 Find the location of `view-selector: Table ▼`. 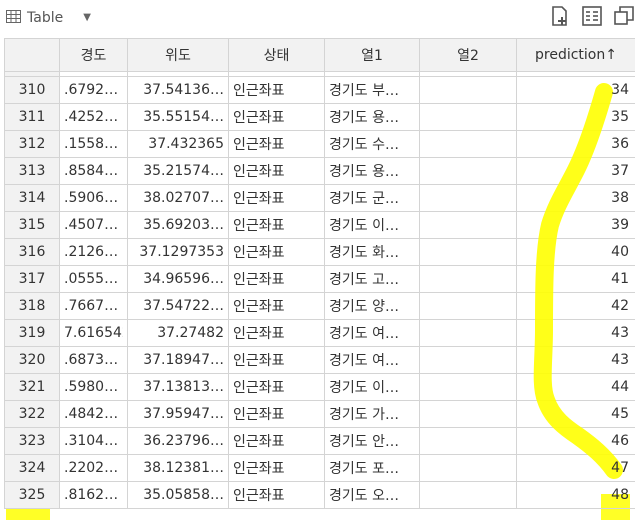

view-selector: Table ▼ is located at coordinates (48, 17).